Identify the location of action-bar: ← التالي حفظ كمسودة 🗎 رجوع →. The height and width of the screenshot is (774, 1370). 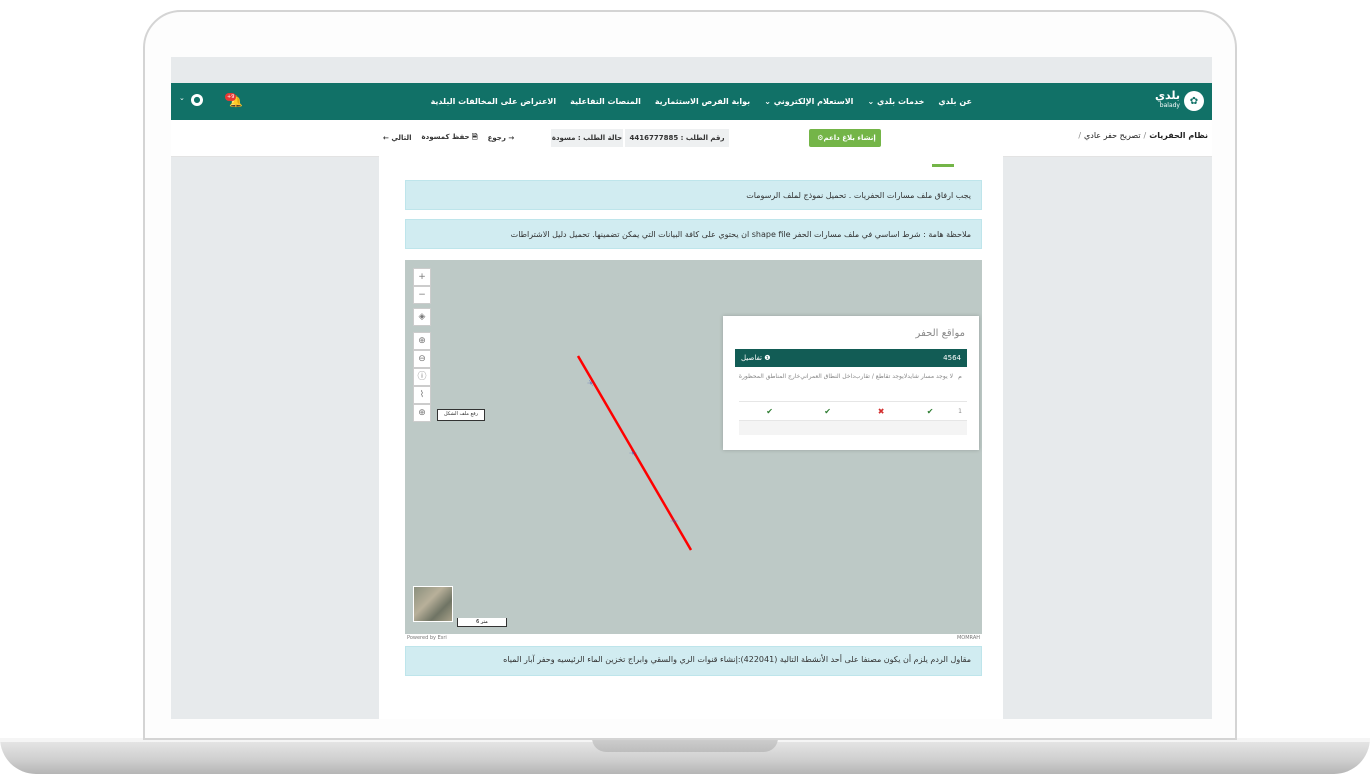
(448, 138).